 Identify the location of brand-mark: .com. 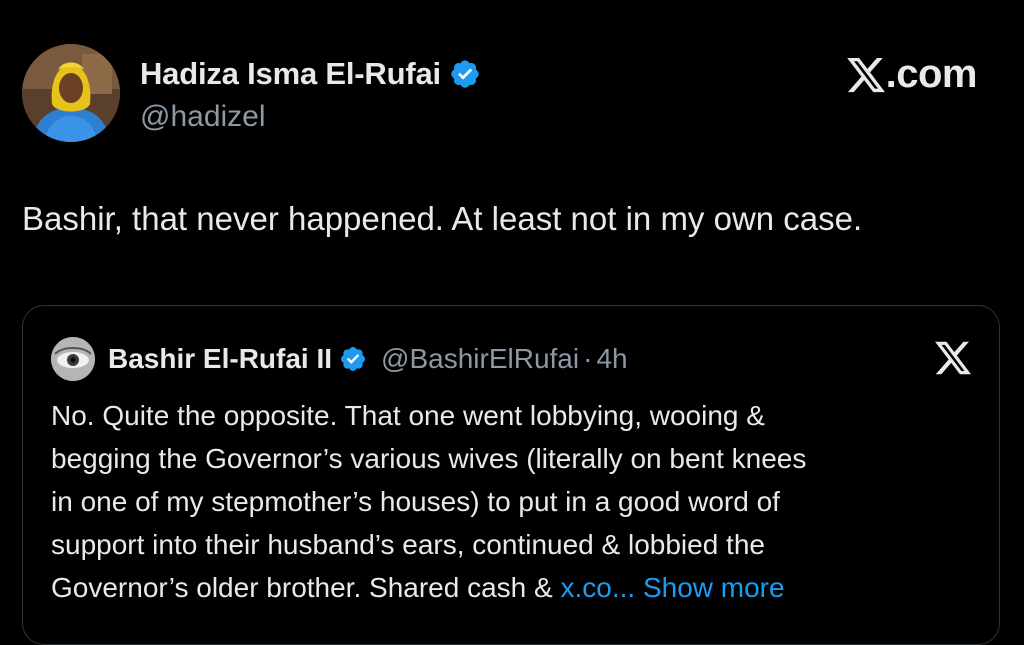
(911, 74).